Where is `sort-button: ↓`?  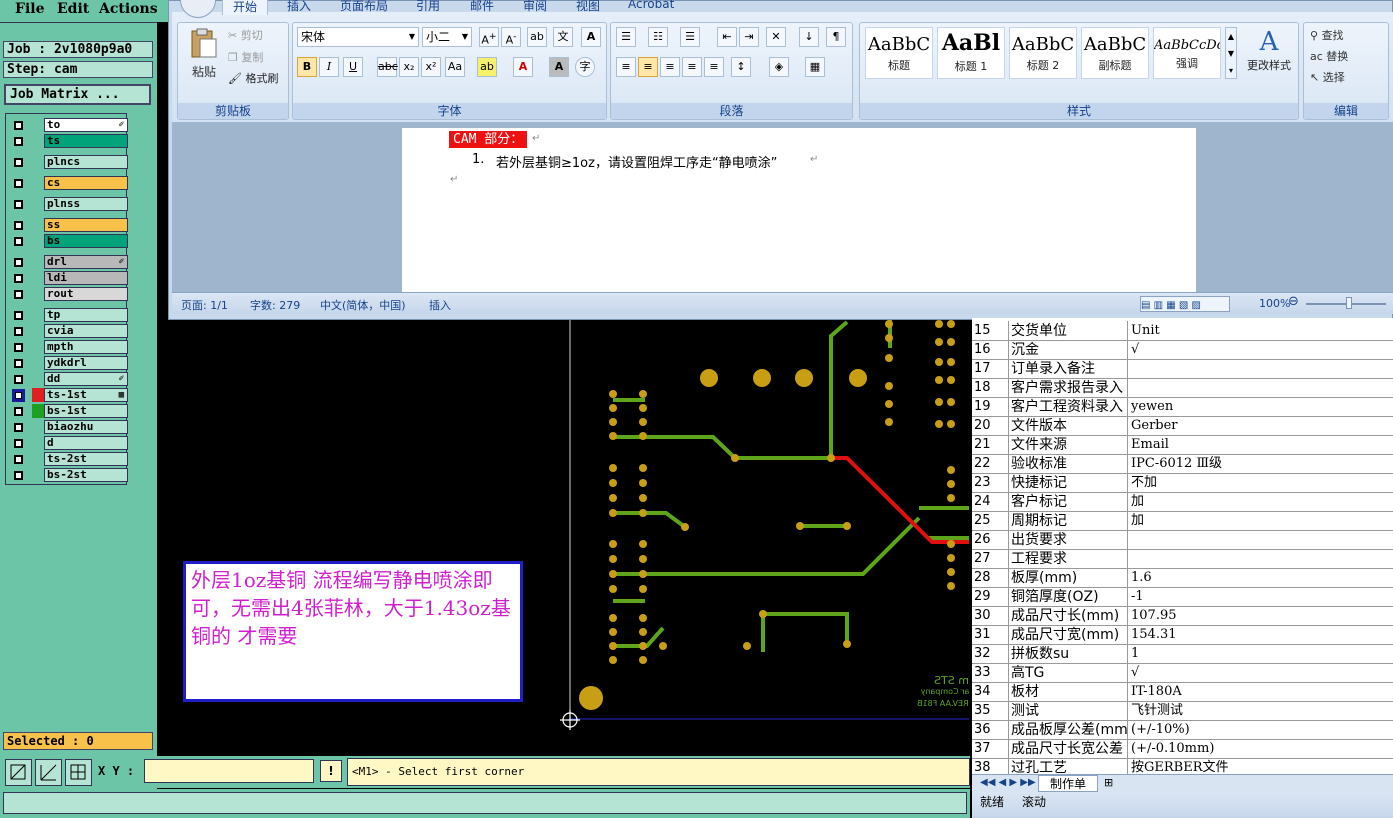
sort-button: ↓ is located at coordinates (809, 37).